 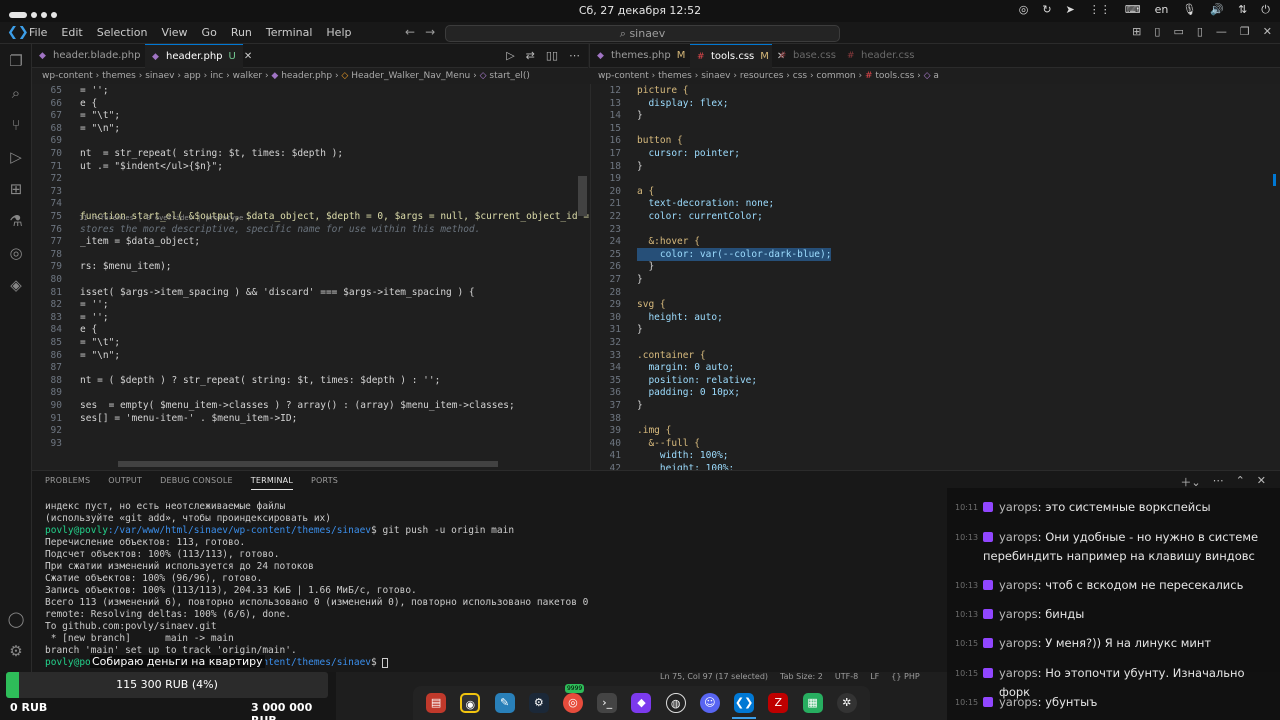 What do you see at coordinates (47, 103) in the screenshot?
I see `line-number: 66` at bounding box center [47, 103].